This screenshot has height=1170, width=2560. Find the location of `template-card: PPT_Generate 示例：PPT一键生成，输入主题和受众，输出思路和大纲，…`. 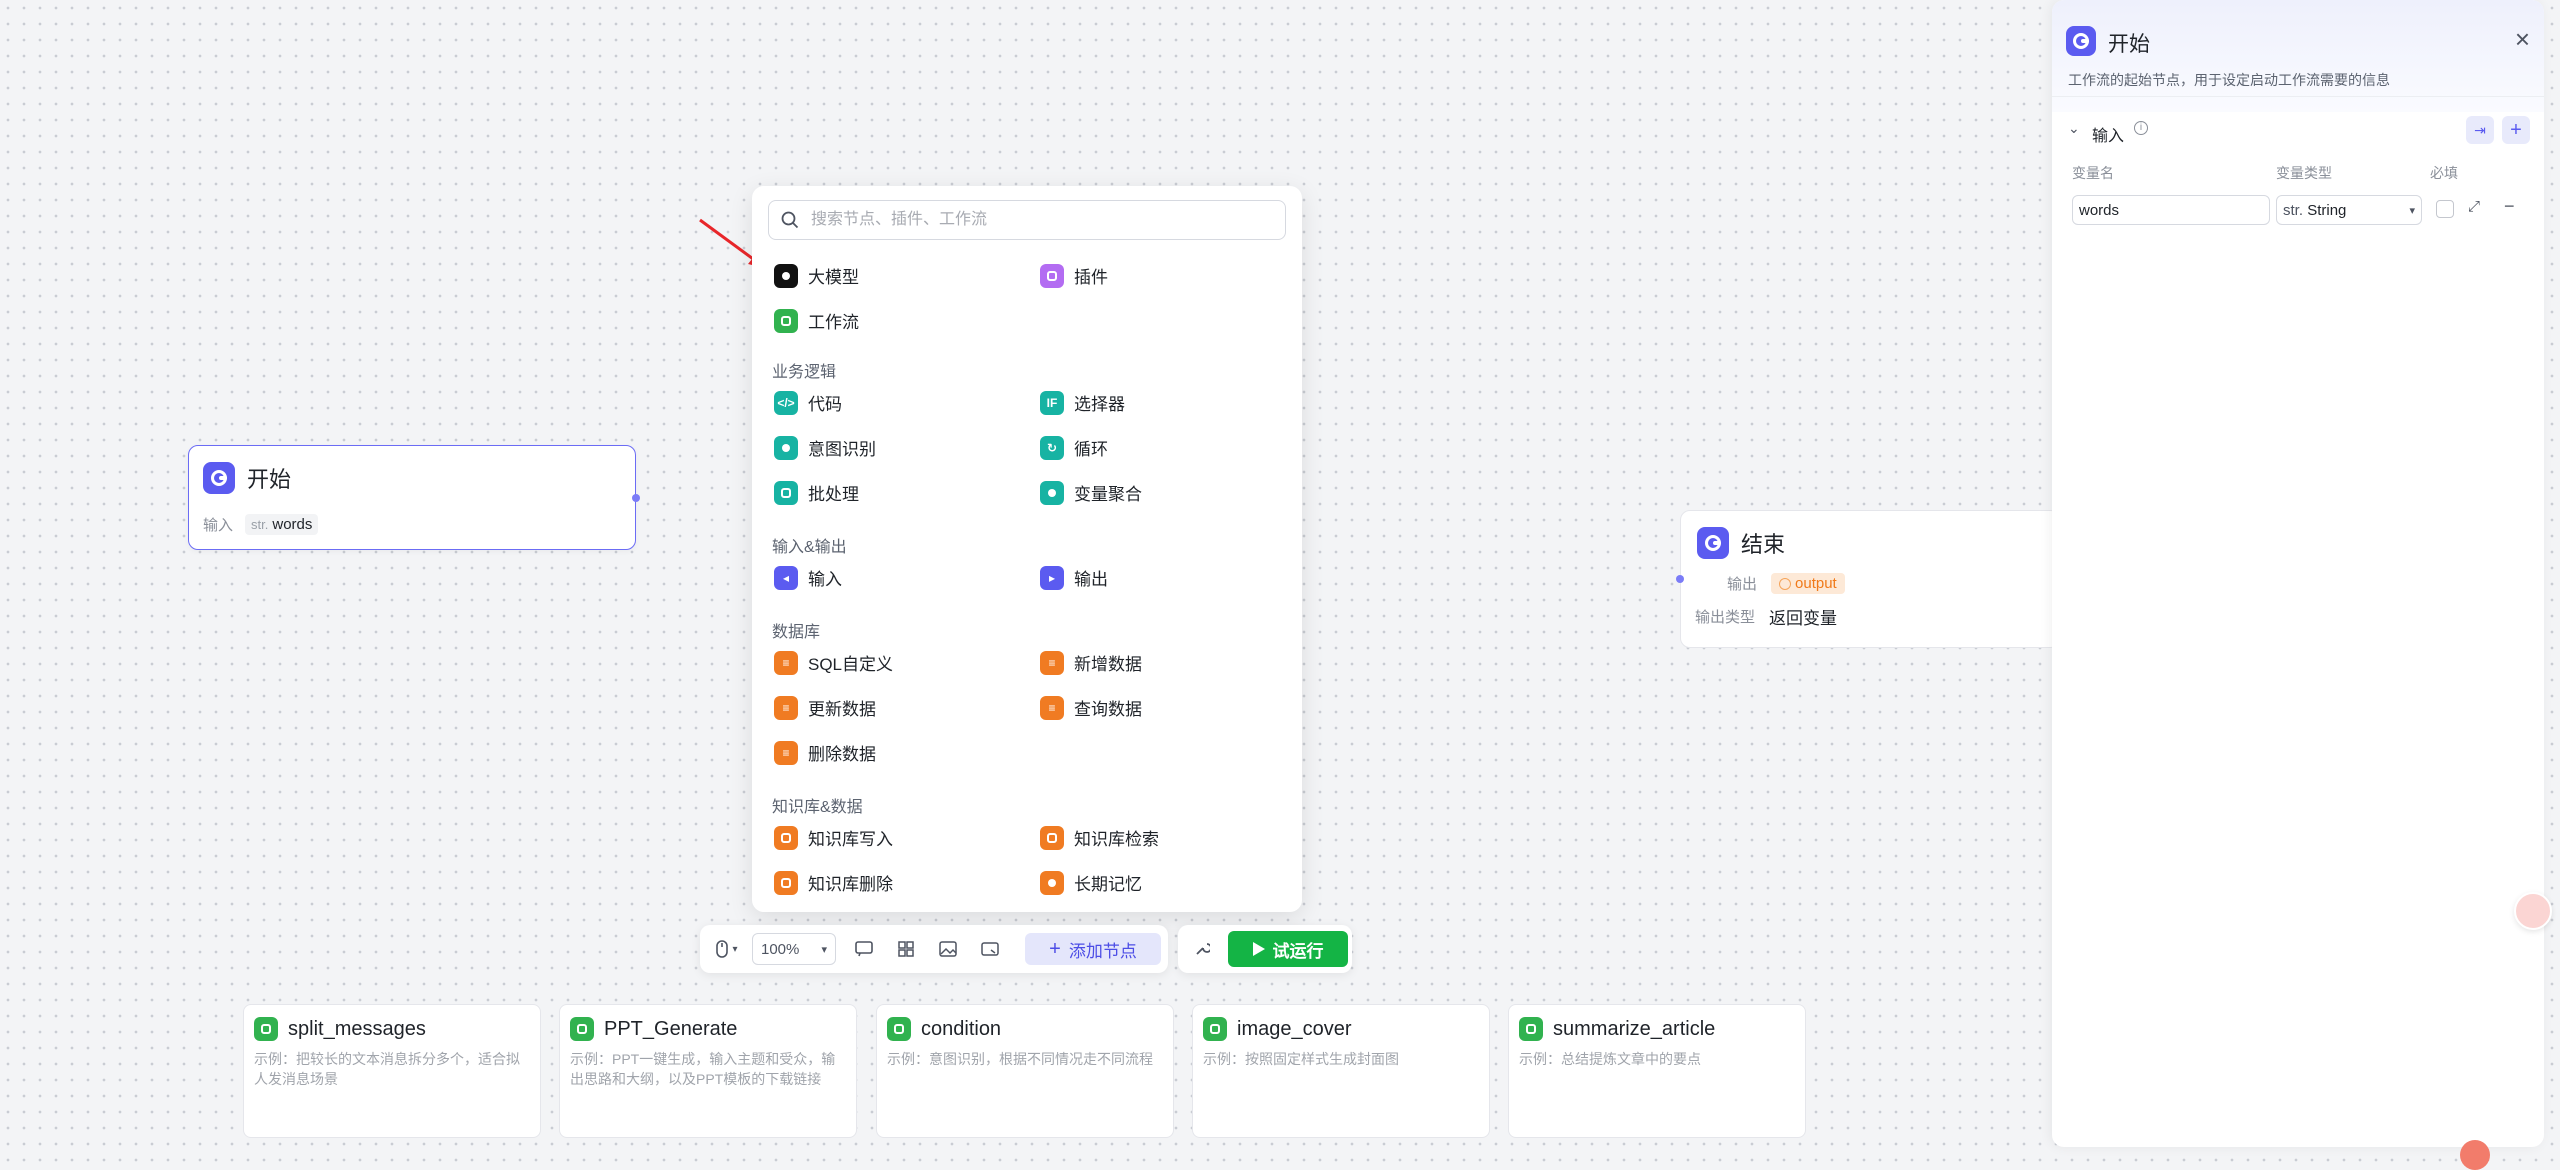

template-card: PPT_Generate 示例：PPT一键生成，输入主题和受众，输出思路和大纲，… is located at coordinates (708, 1071).